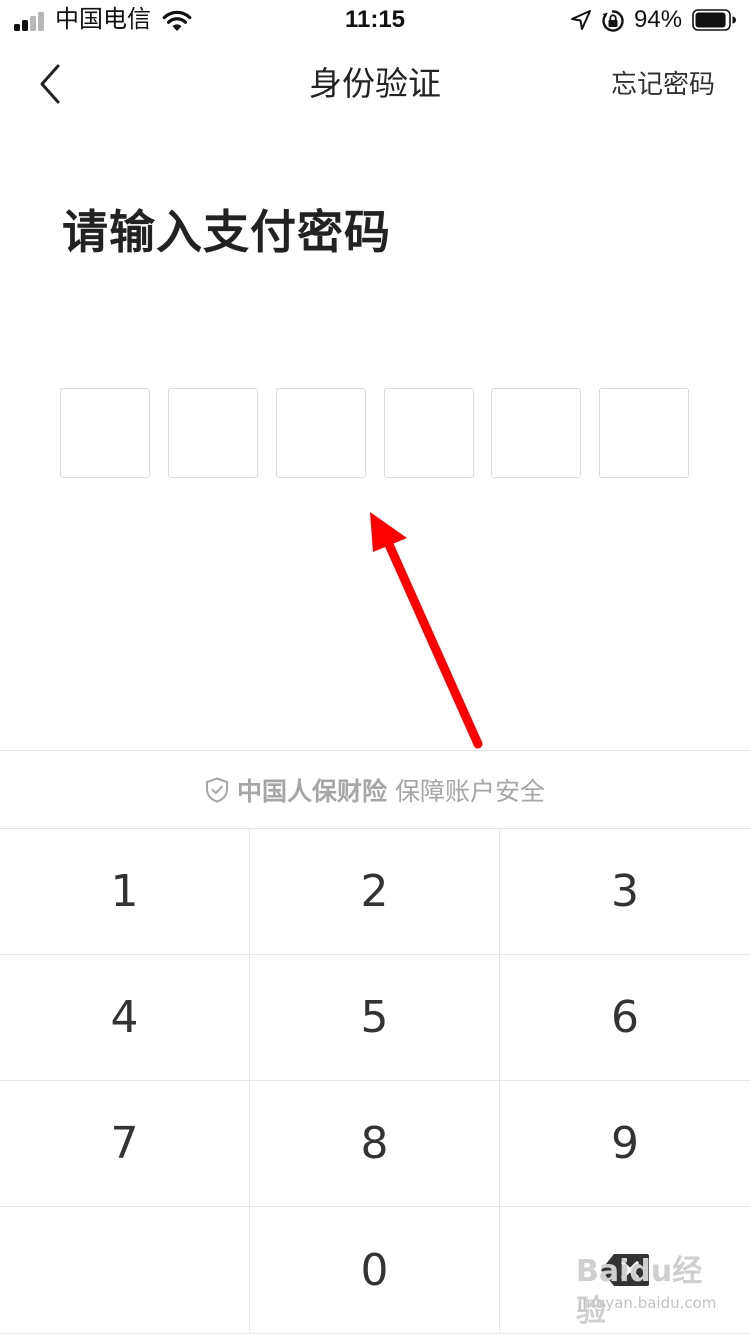 This screenshot has height=1334, width=750. What do you see at coordinates (625, 892) in the screenshot?
I see `key-3: 3` at bounding box center [625, 892].